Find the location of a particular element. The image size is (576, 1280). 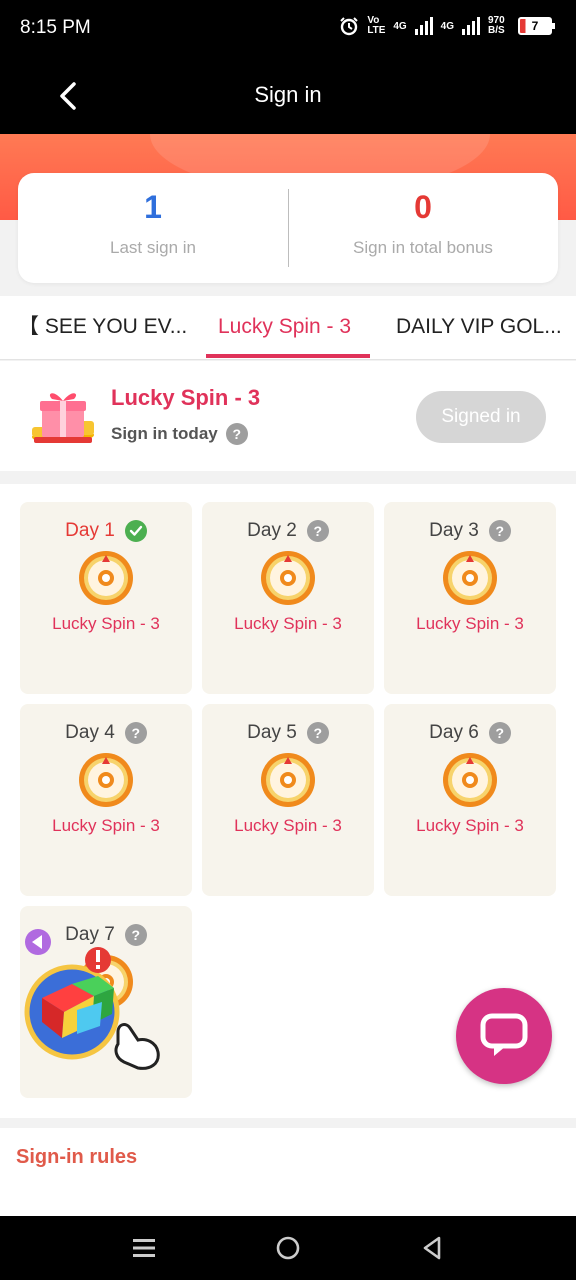

last-sign-in-label: Last sign in is located at coordinates (153, 247).